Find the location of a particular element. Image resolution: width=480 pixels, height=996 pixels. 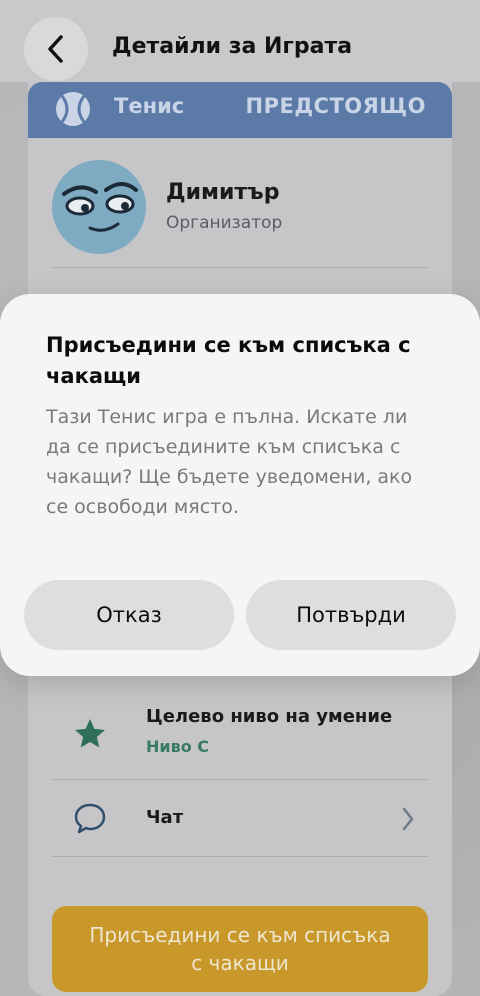

organizer-name: Димитър is located at coordinates (223, 192).